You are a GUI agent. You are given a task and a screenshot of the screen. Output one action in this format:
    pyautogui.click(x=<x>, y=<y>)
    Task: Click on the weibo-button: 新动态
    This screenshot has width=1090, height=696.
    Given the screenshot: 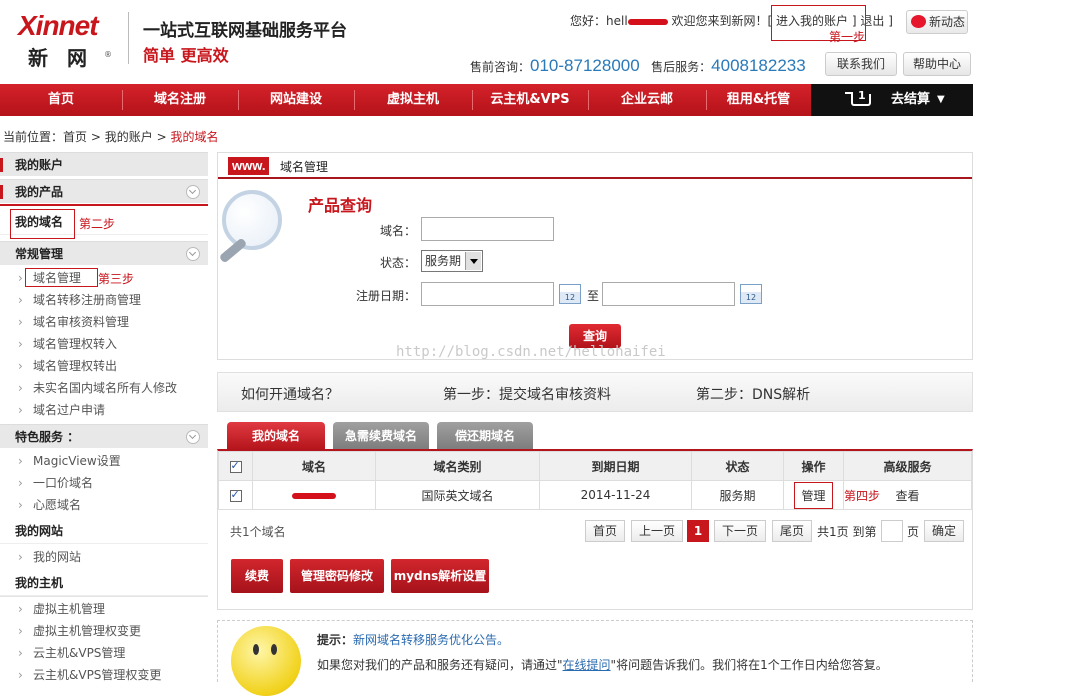 What is the action you would take?
    pyautogui.click(x=937, y=22)
    